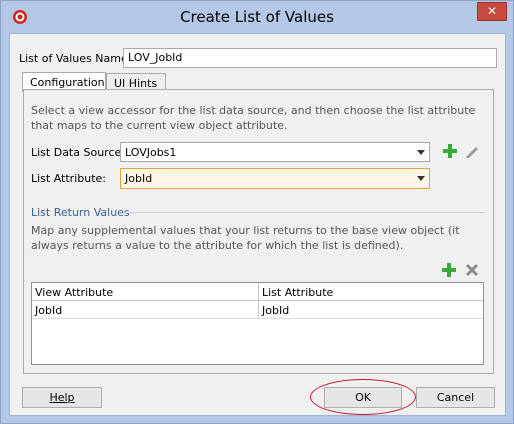 The image size is (514, 424). What do you see at coordinates (69, 178) in the screenshot?
I see `list-attribute-label: List Attribute:` at bounding box center [69, 178].